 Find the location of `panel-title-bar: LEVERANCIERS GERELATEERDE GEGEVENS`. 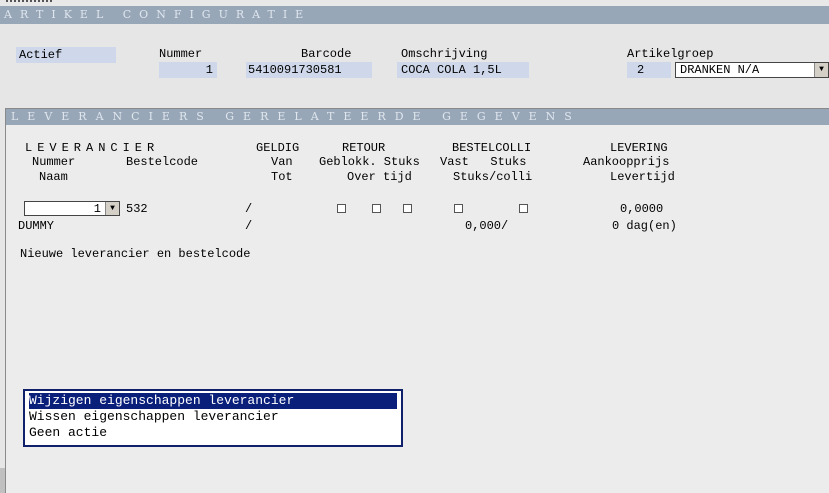

panel-title-bar: LEVERANCIERS GERELATEERDE GEGEVENS is located at coordinates (417, 117).